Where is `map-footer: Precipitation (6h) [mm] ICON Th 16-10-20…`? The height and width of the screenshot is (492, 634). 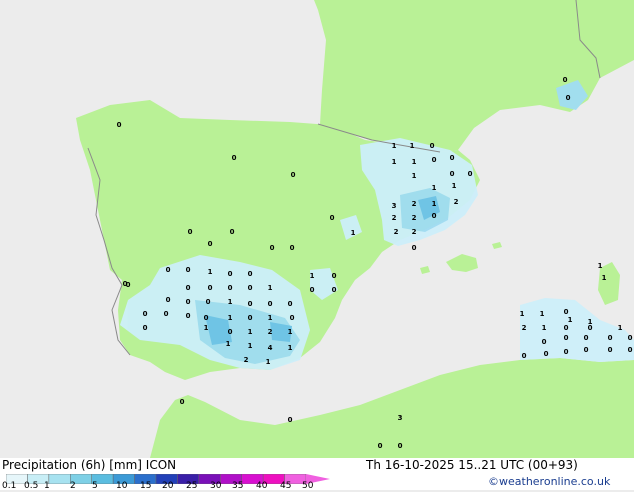
map-footer: Precipitation (6h) [mm] ICON Th 16-10-20… is located at coordinates (317, 475).